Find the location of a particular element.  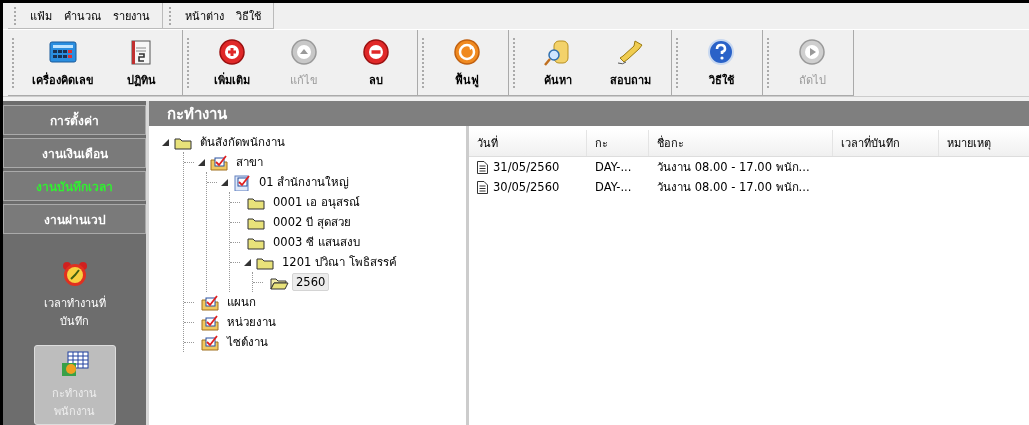

plus-icon is located at coordinates (232, 51).